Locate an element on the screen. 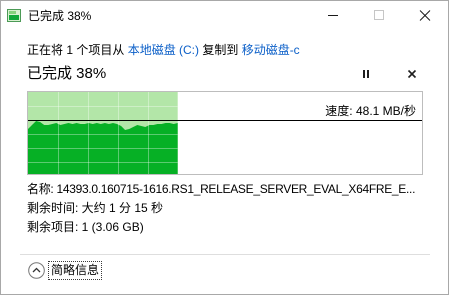  fewer-details-button: 简略信息 is located at coordinates (69, 271).